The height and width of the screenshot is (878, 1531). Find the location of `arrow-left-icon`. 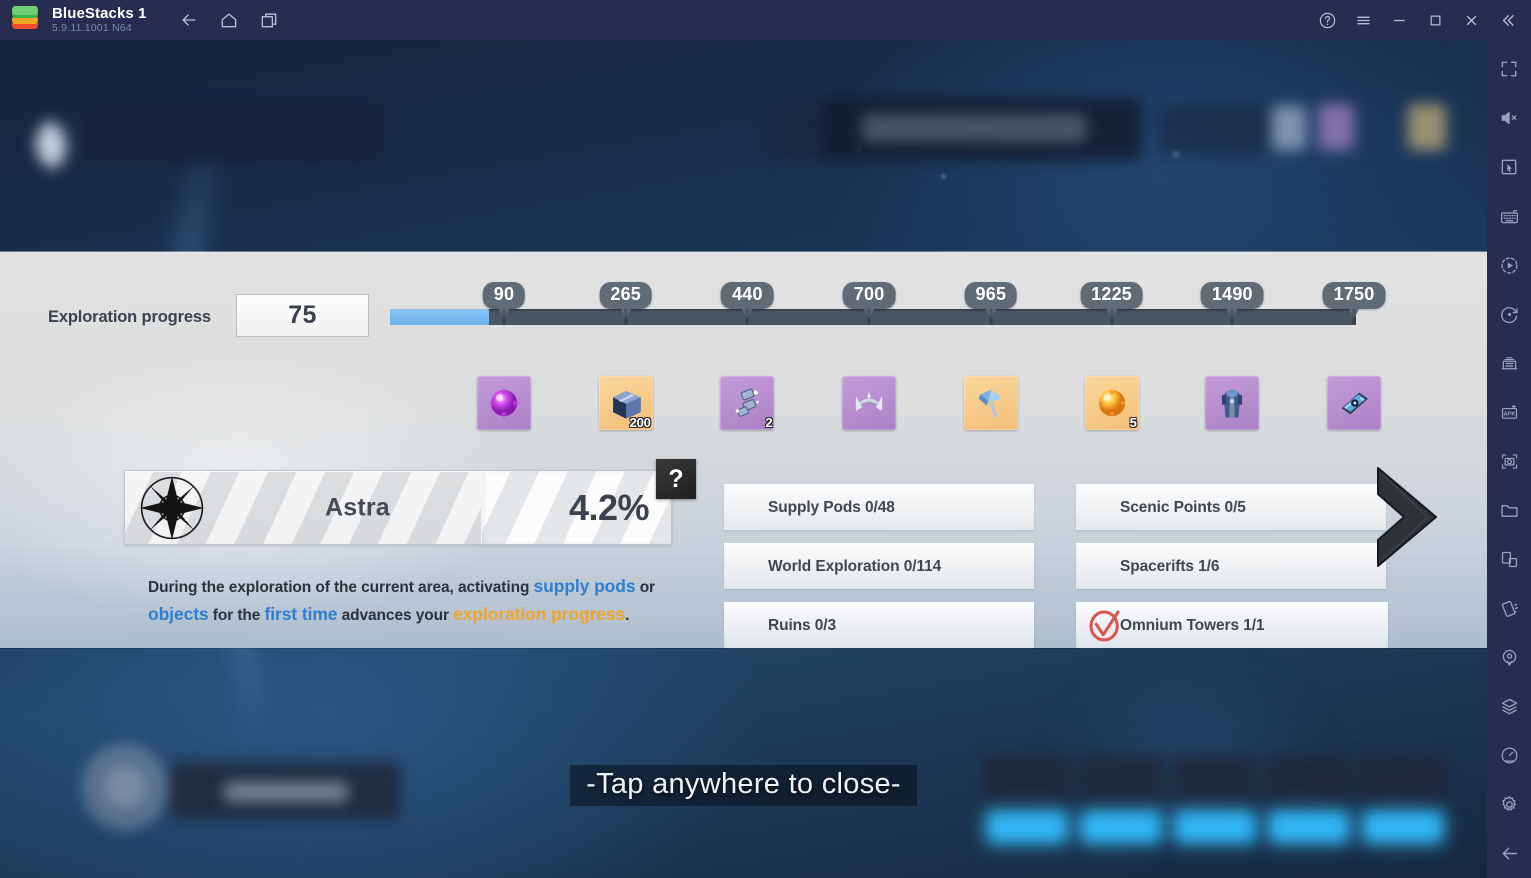

arrow-left-icon is located at coordinates (189, 20).